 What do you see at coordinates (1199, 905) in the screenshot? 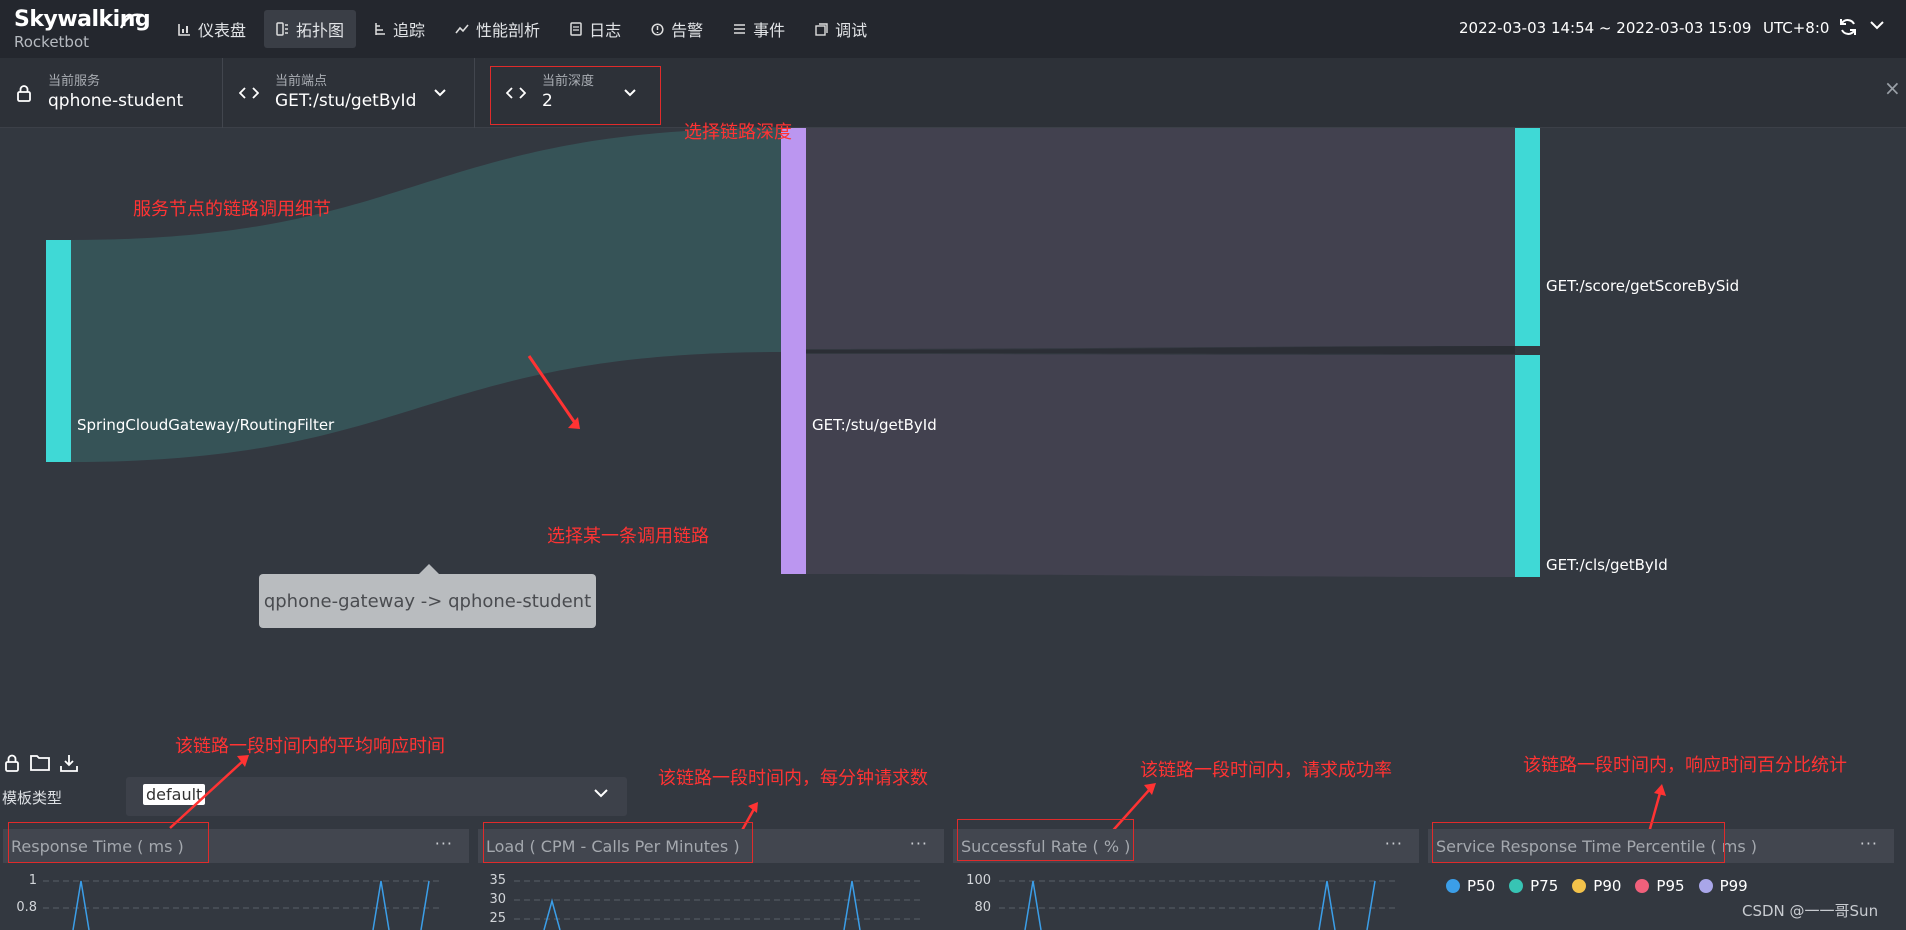
I see `success-rate-sparkline` at bounding box center [1199, 905].